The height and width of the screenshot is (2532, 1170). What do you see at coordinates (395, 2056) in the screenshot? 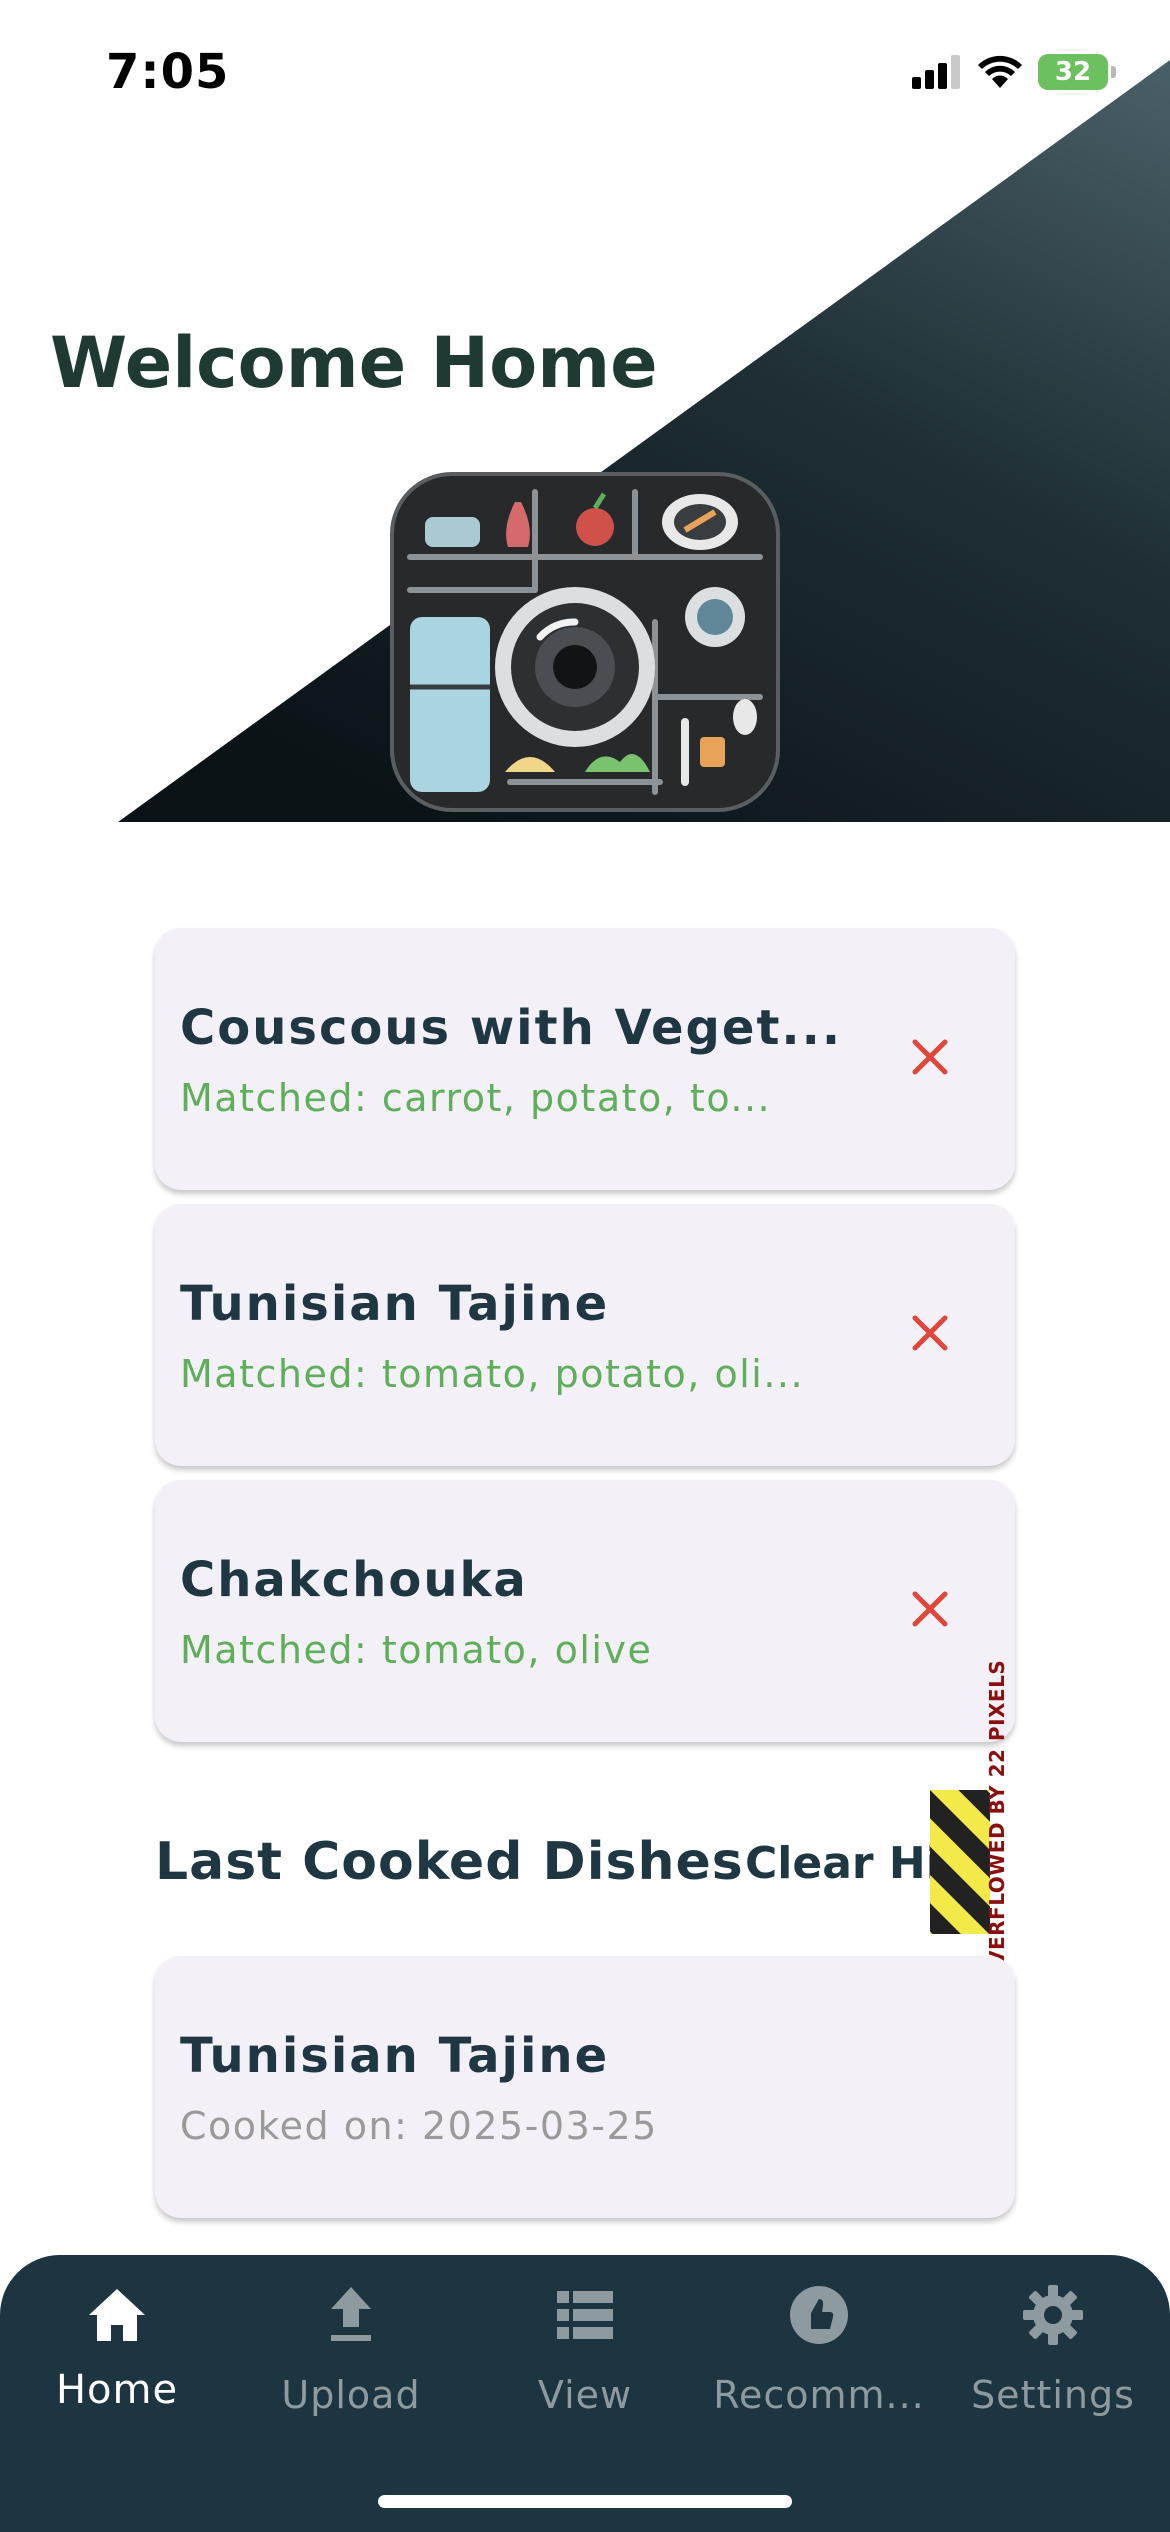
I see `dish-title: Tunisian Tajine` at bounding box center [395, 2056].